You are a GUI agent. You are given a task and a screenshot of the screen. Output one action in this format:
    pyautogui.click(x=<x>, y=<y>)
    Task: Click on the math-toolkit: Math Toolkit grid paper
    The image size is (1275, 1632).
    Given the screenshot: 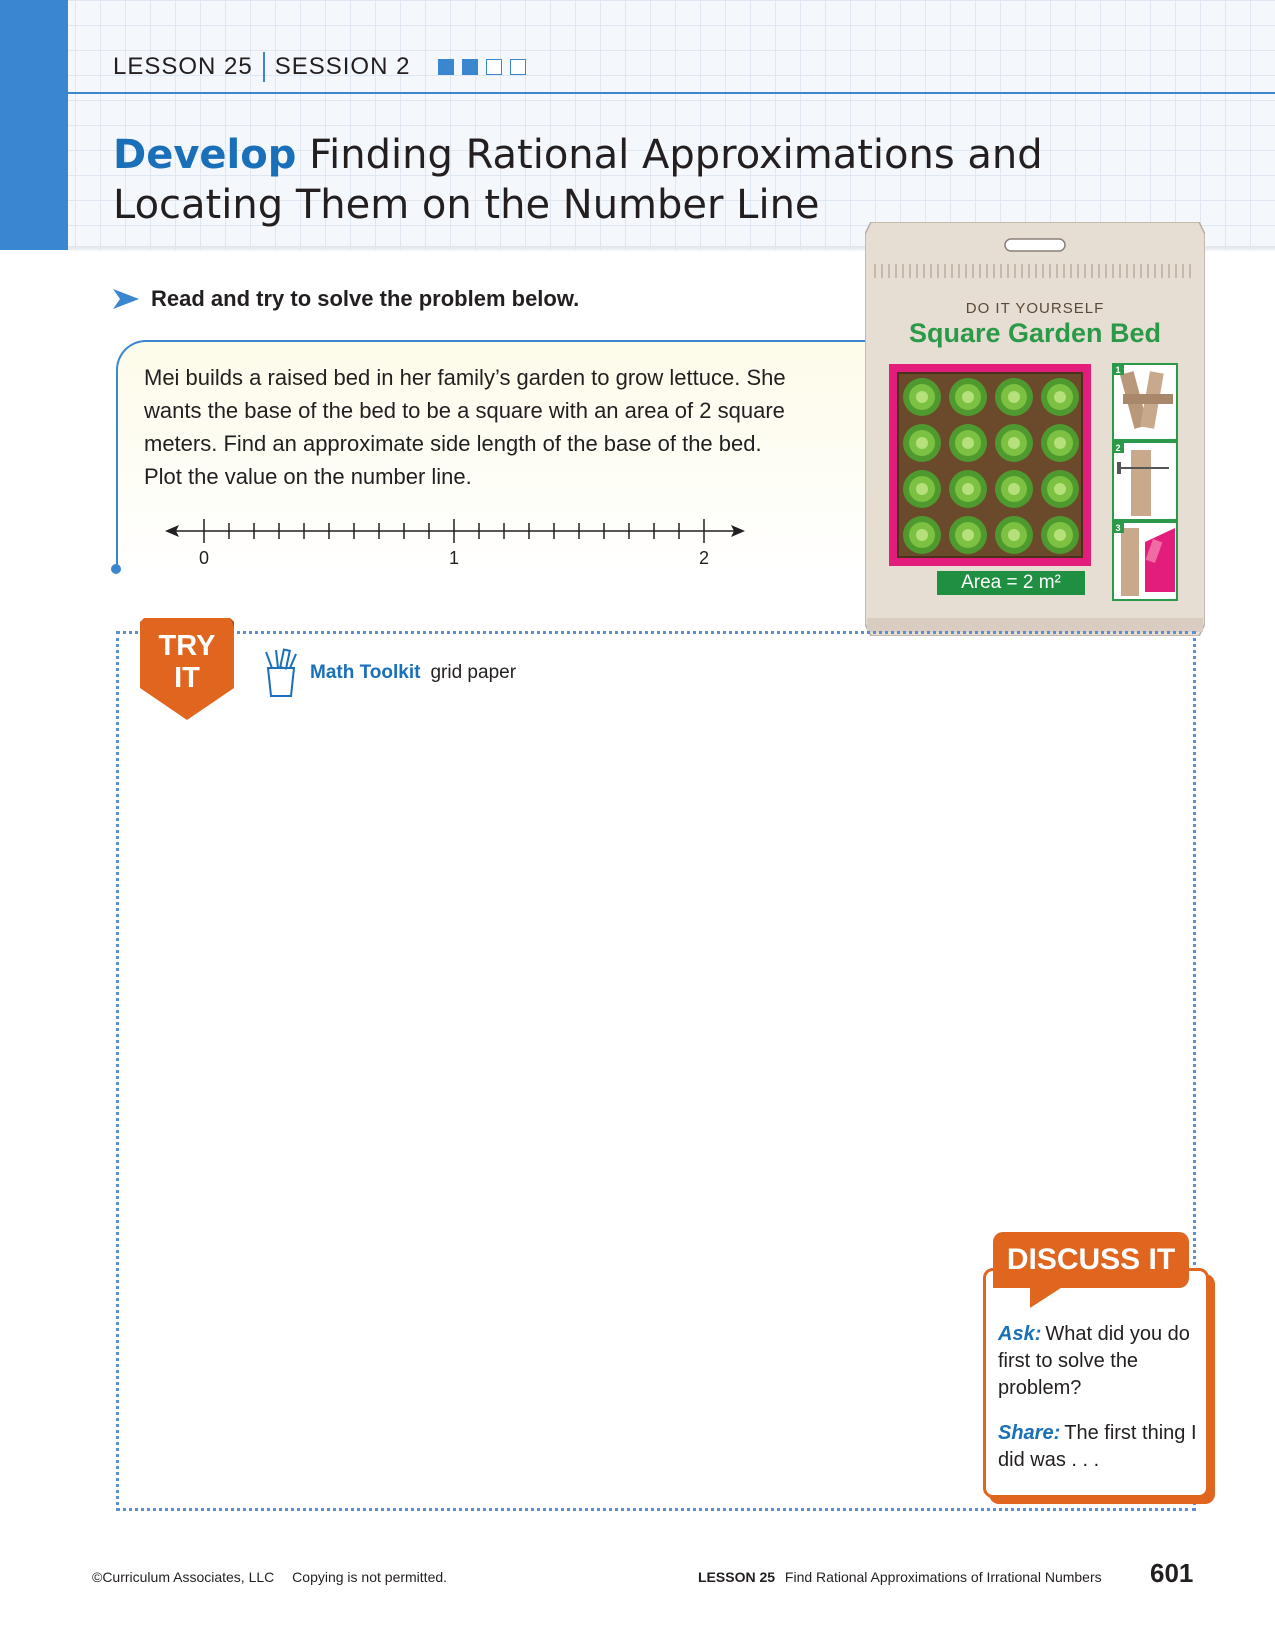 What is the action you would take?
    pyautogui.click(x=389, y=673)
    